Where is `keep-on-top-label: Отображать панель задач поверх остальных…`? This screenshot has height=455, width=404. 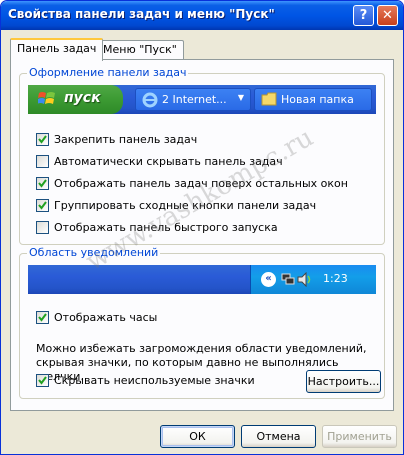 keep-on-top-label: Отображать панель задач поверх остальных… is located at coordinates (201, 183).